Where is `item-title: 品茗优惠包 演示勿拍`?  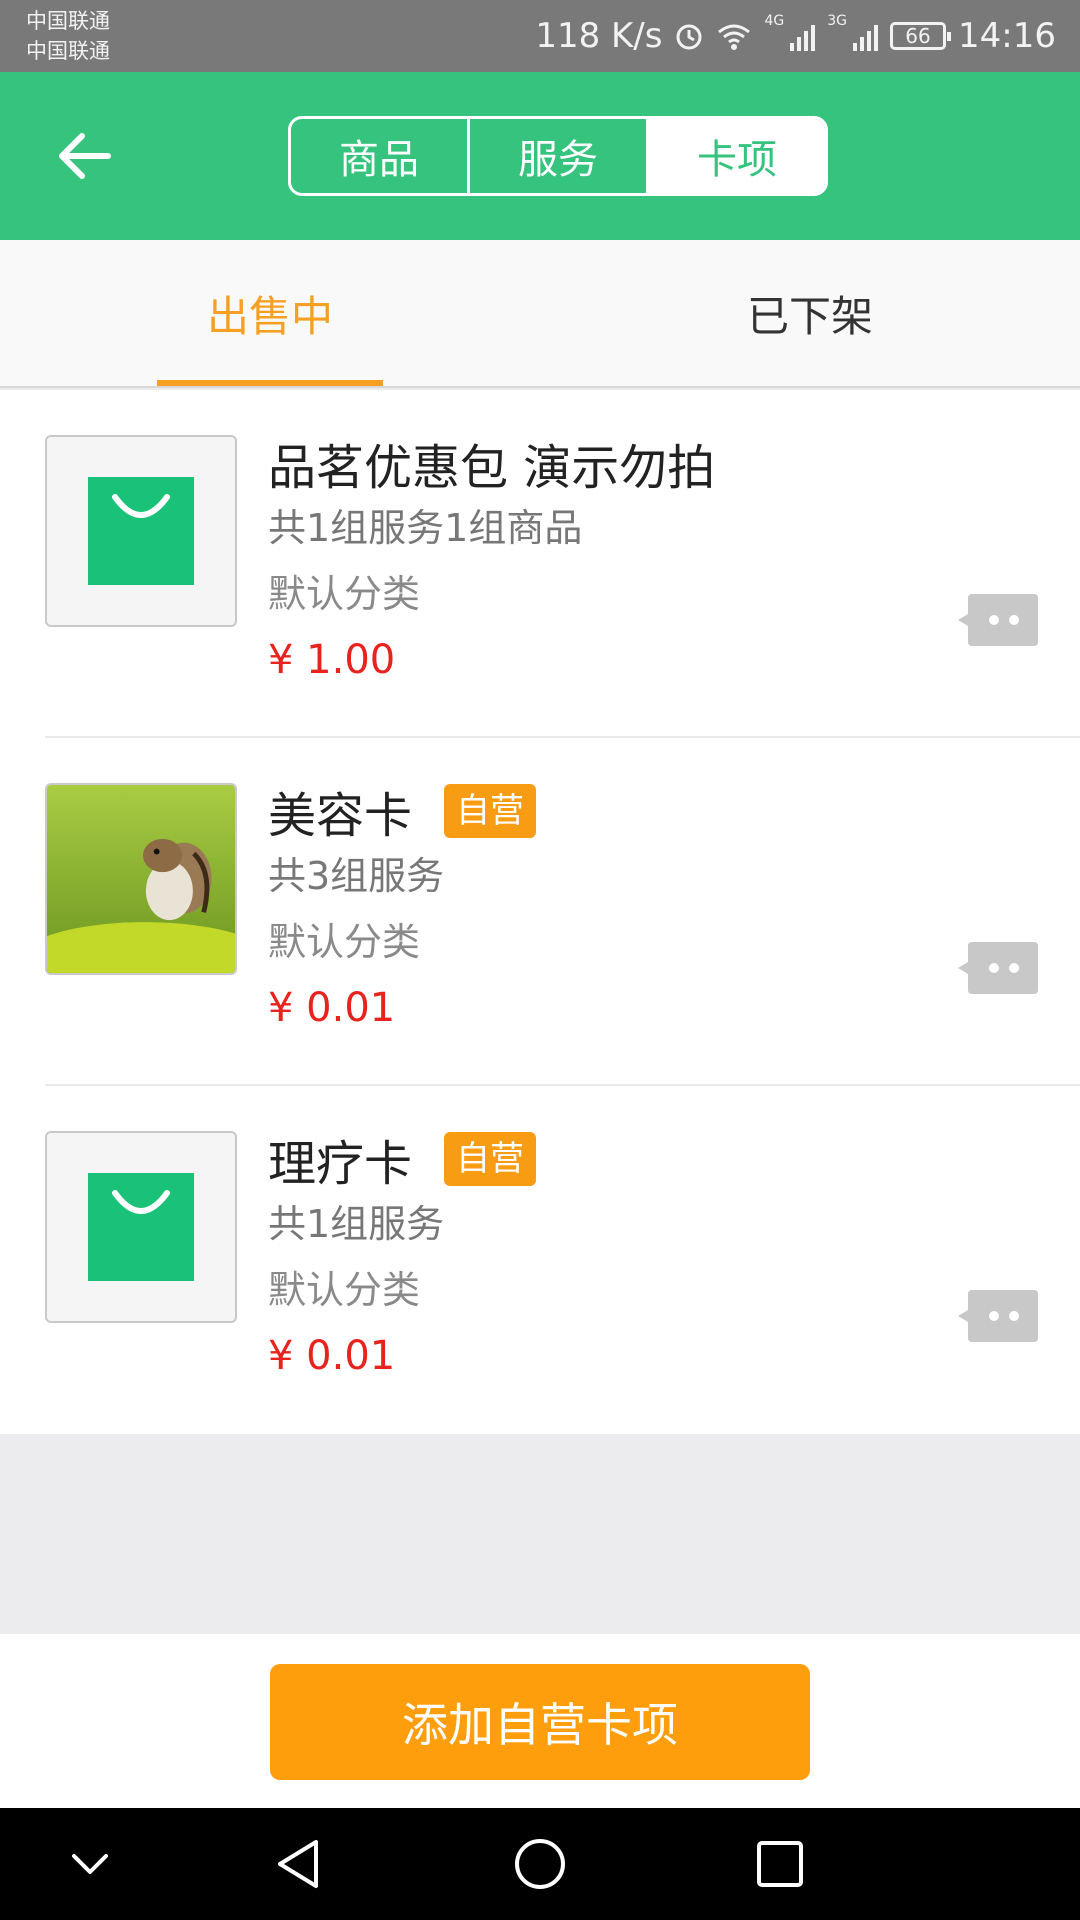
item-title: 品茗优惠包 演示勿拍 is located at coordinates (492, 468).